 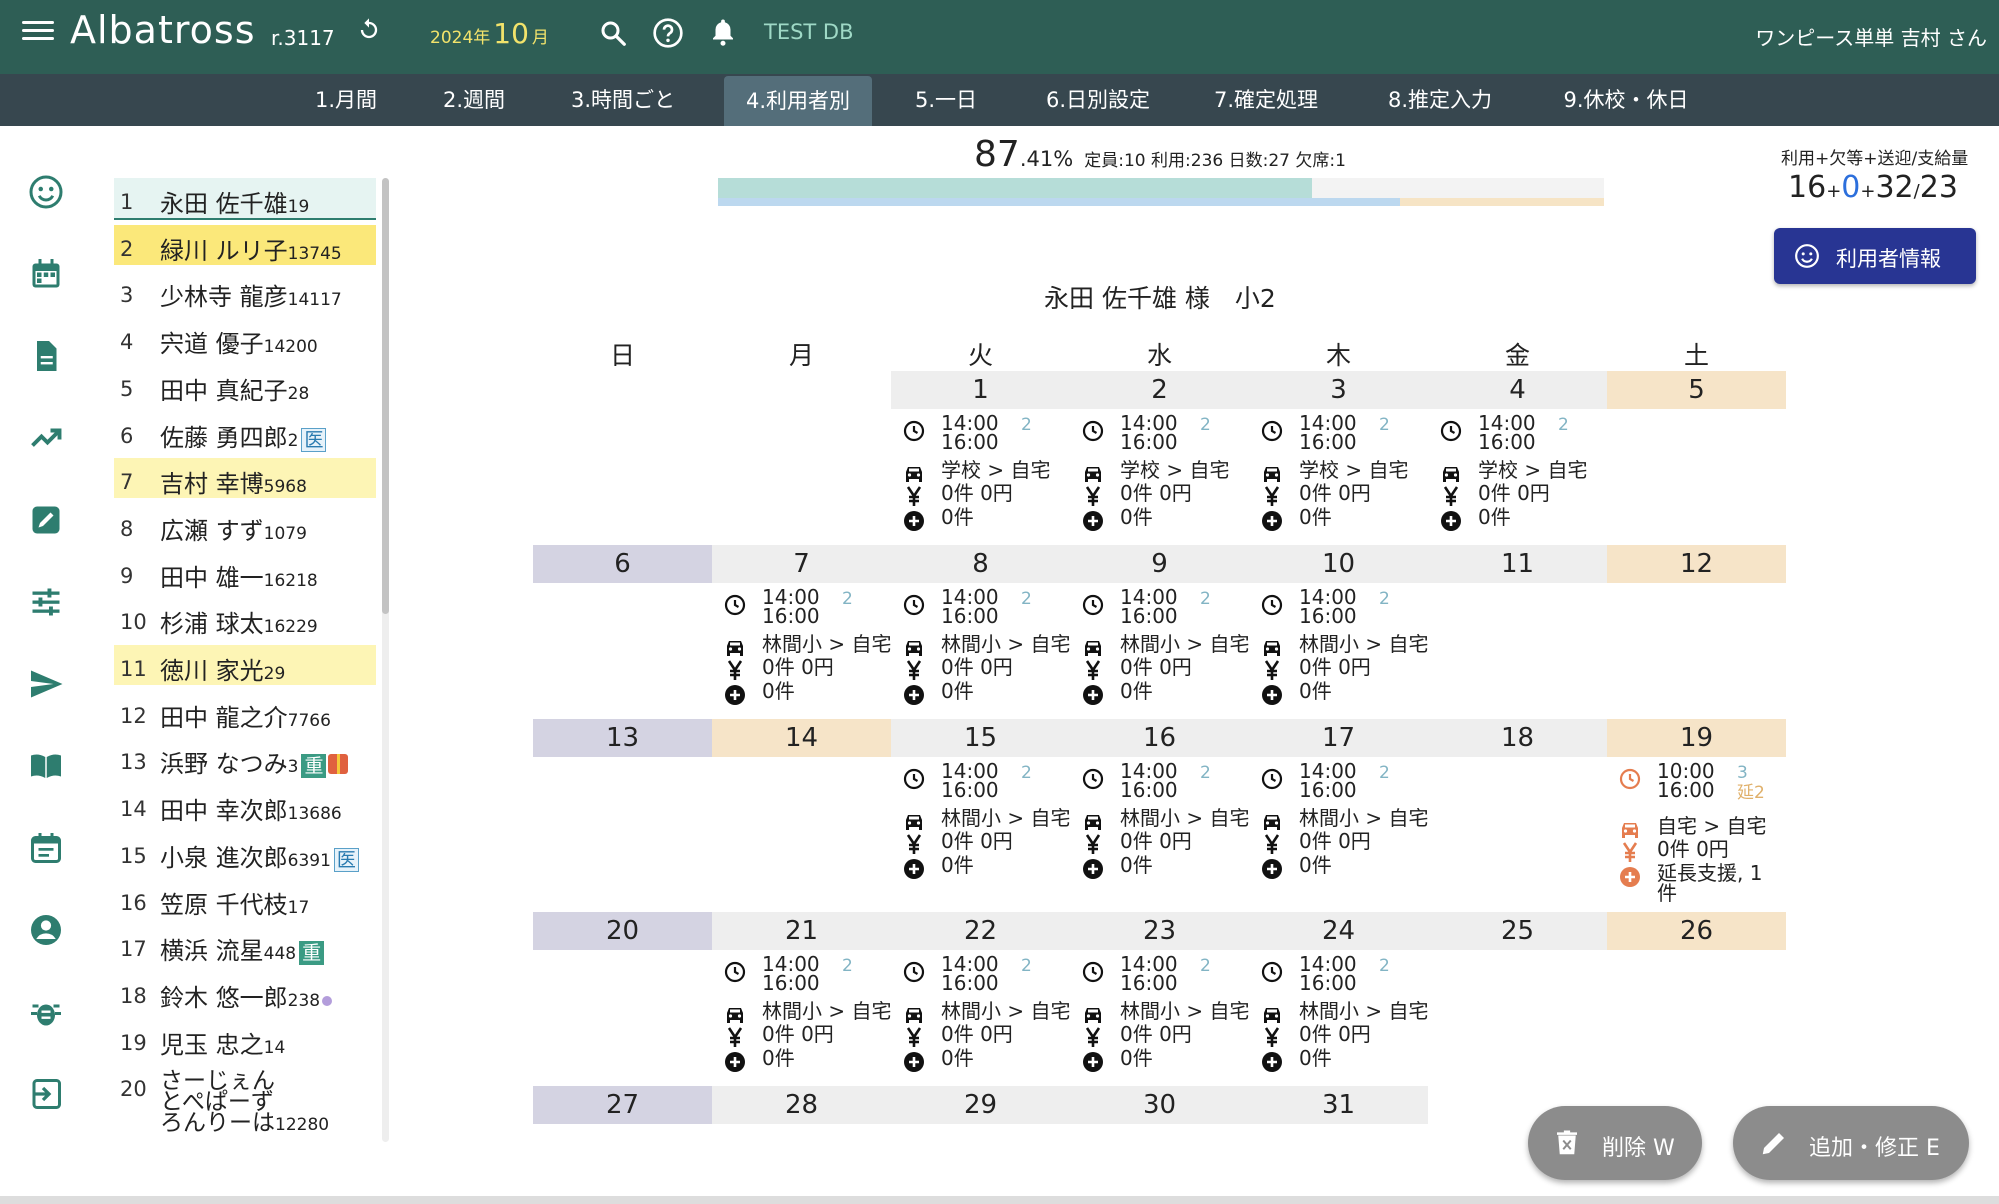 What do you see at coordinates (980, 653) in the screenshot?
I see `day-8-entry: 14:00 16:00 2 林間小 > 自宅 0件 0円 0件` at bounding box center [980, 653].